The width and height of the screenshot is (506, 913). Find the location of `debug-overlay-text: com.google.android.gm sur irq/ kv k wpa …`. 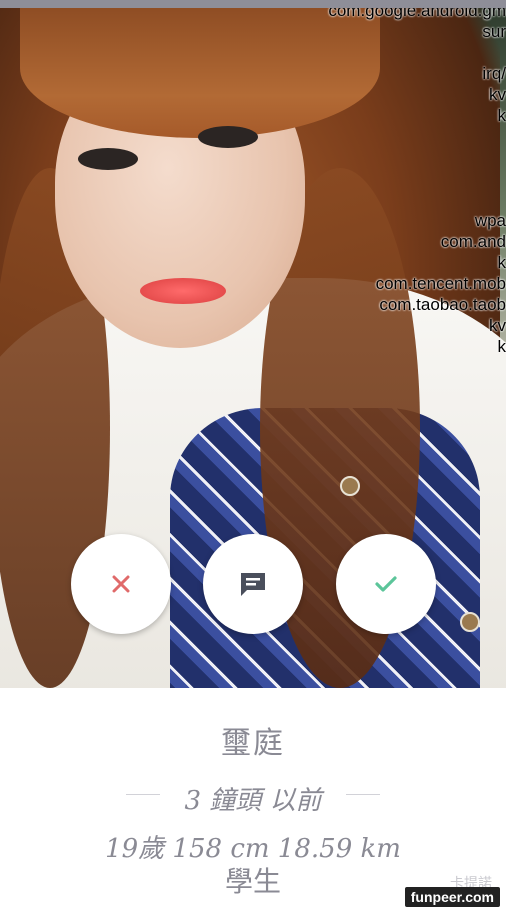

debug-overlay-text: com.google.android.gm sur irq/ kv k wpa … is located at coordinates (417, 182).